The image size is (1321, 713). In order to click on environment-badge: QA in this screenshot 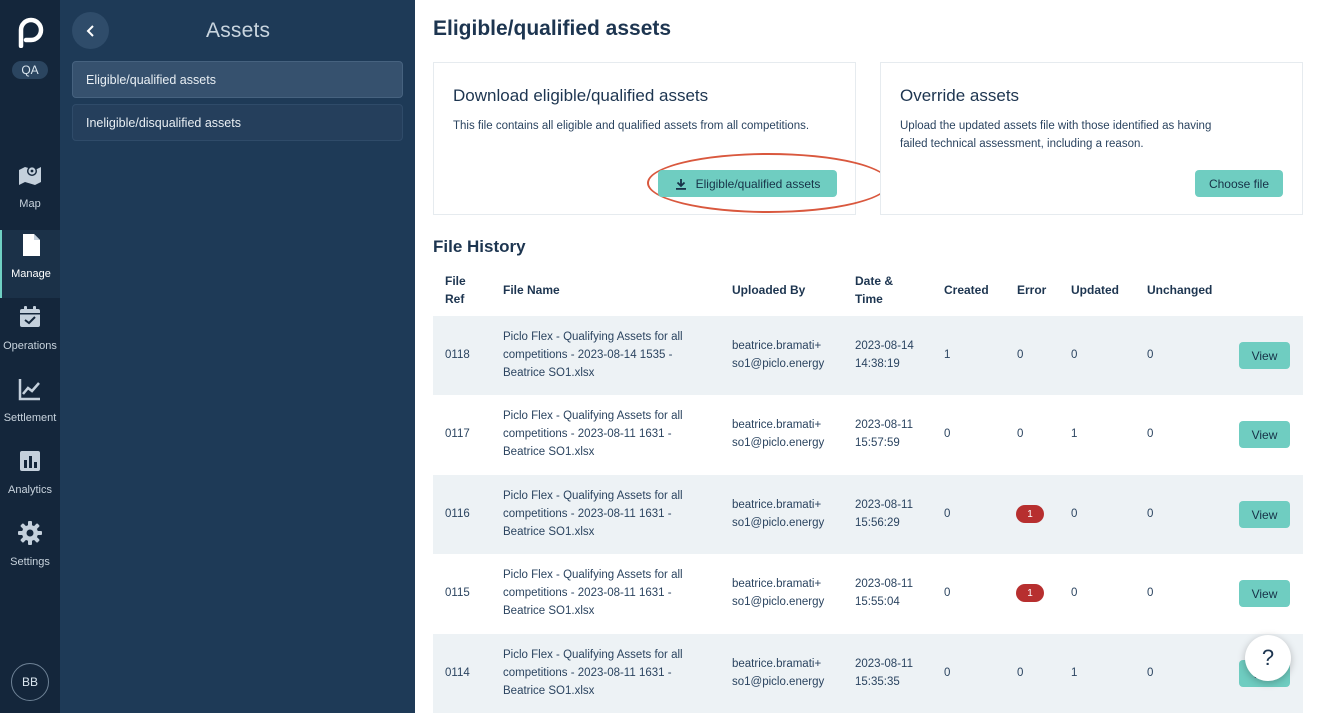, I will do `click(30, 70)`.